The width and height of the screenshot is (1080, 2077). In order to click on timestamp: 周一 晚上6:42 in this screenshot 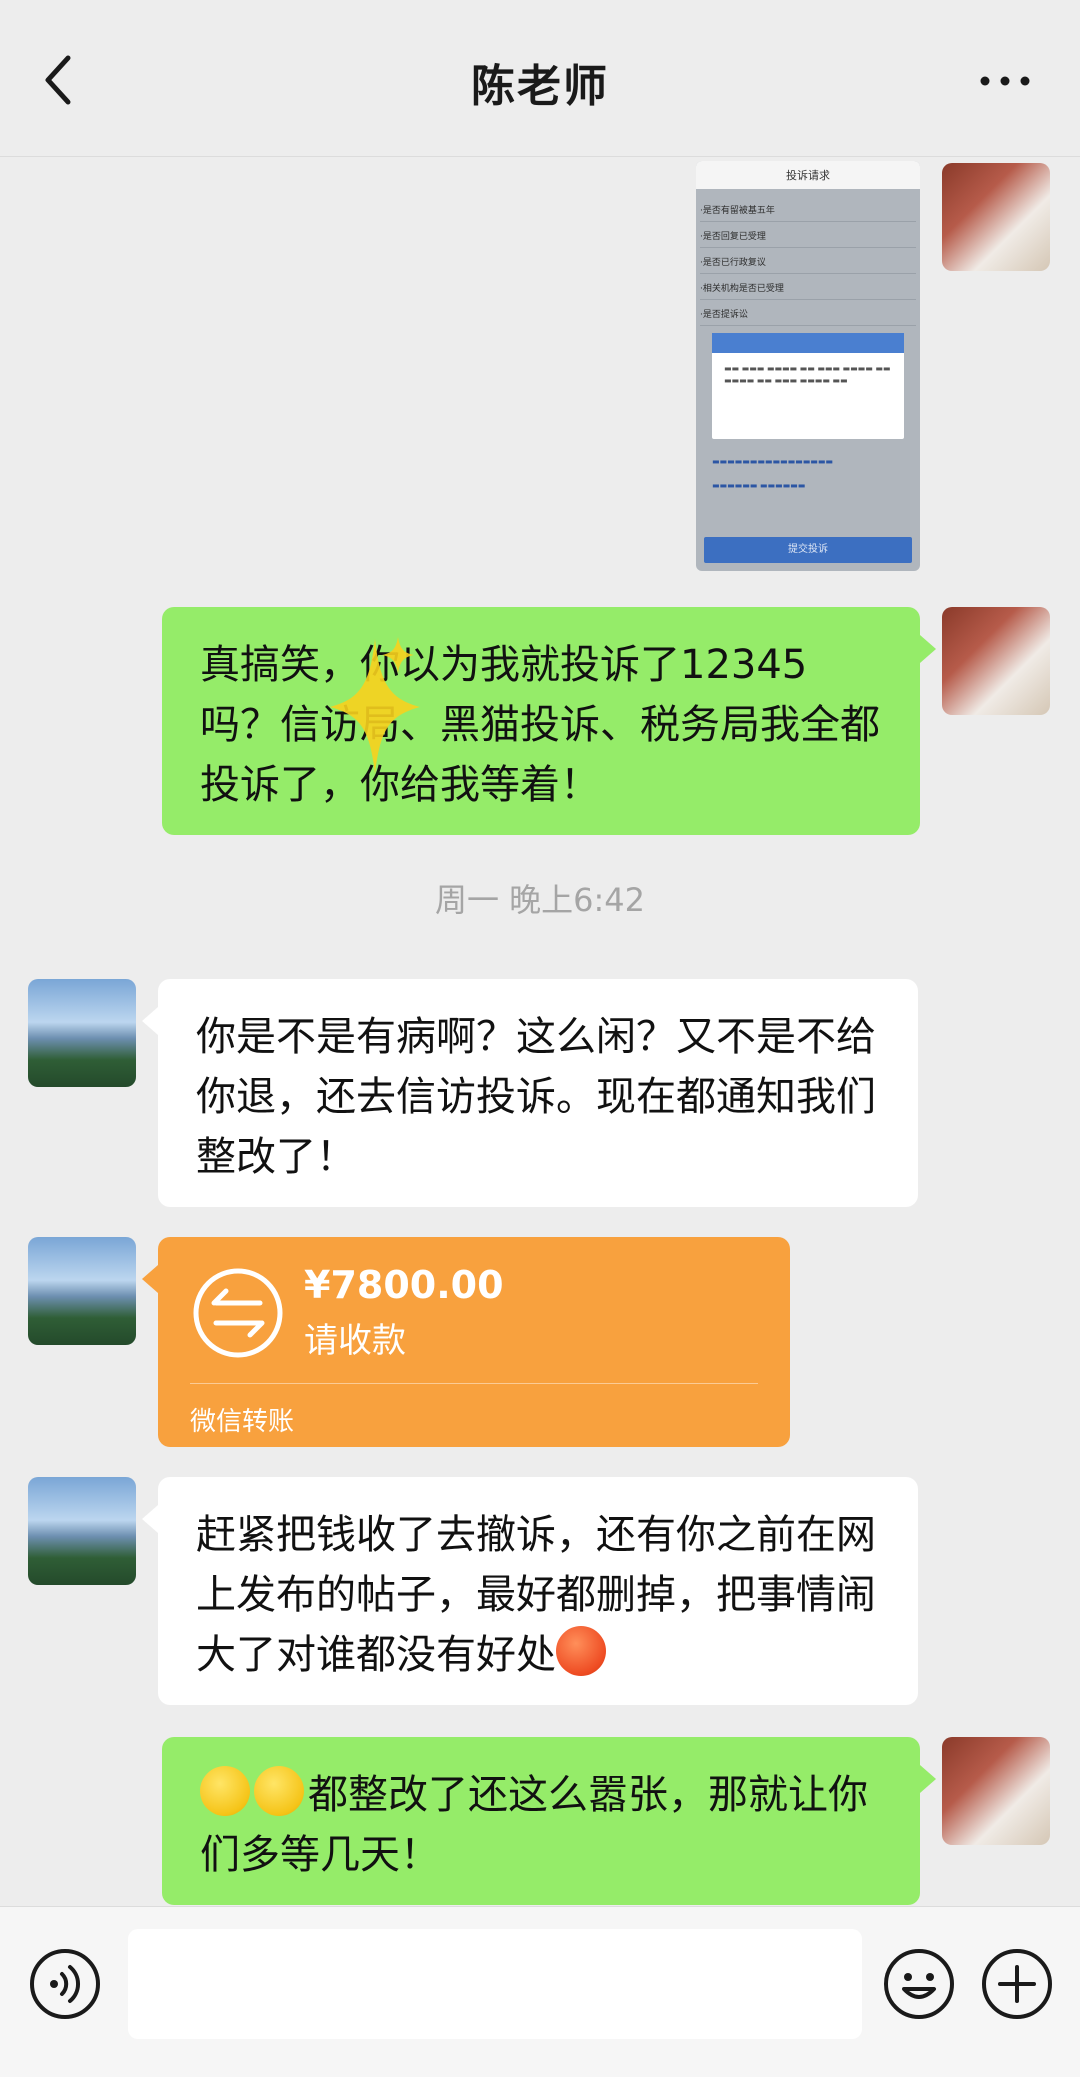, I will do `click(540, 900)`.